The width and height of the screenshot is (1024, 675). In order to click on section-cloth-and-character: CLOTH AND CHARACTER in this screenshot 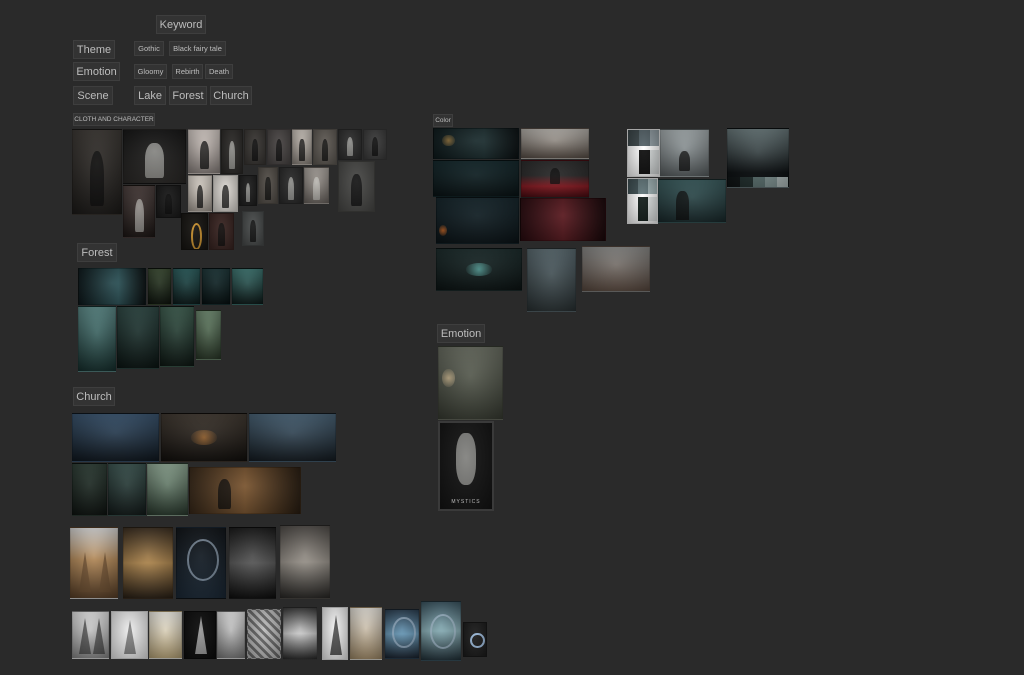, I will do `click(114, 119)`.